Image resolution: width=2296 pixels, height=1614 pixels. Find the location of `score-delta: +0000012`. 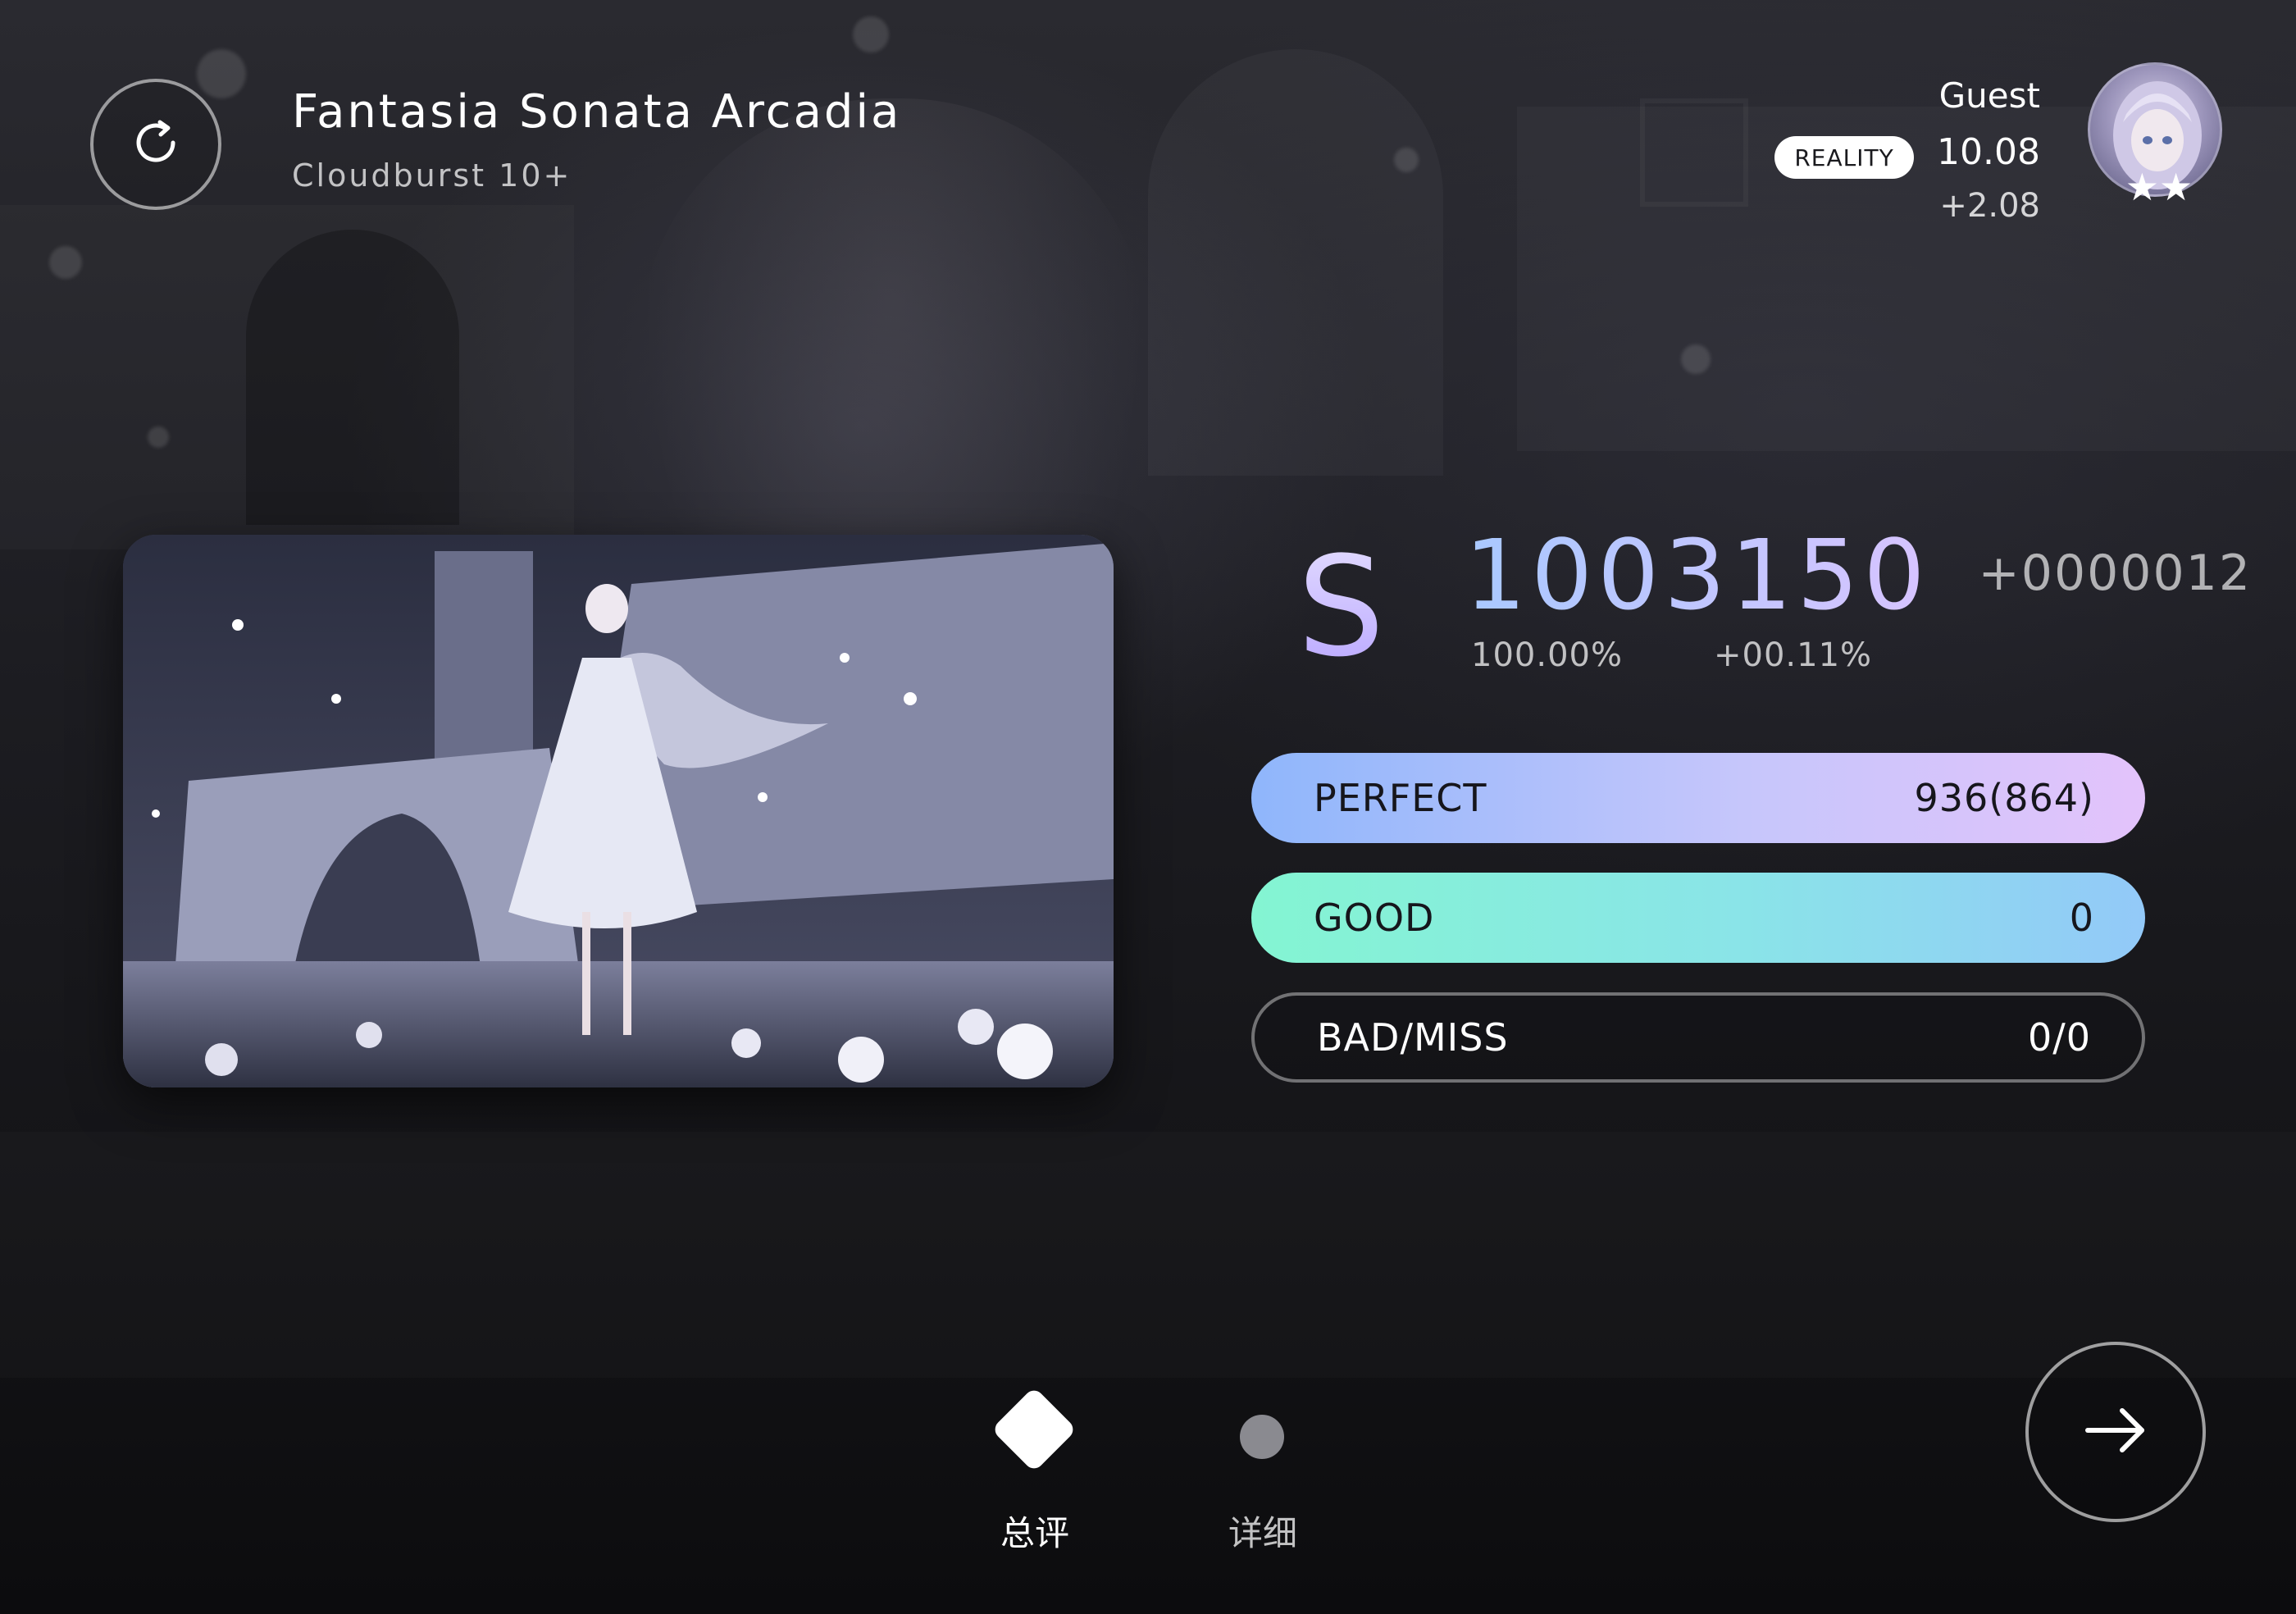

score-delta: +0000012 is located at coordinates (2115, 573).